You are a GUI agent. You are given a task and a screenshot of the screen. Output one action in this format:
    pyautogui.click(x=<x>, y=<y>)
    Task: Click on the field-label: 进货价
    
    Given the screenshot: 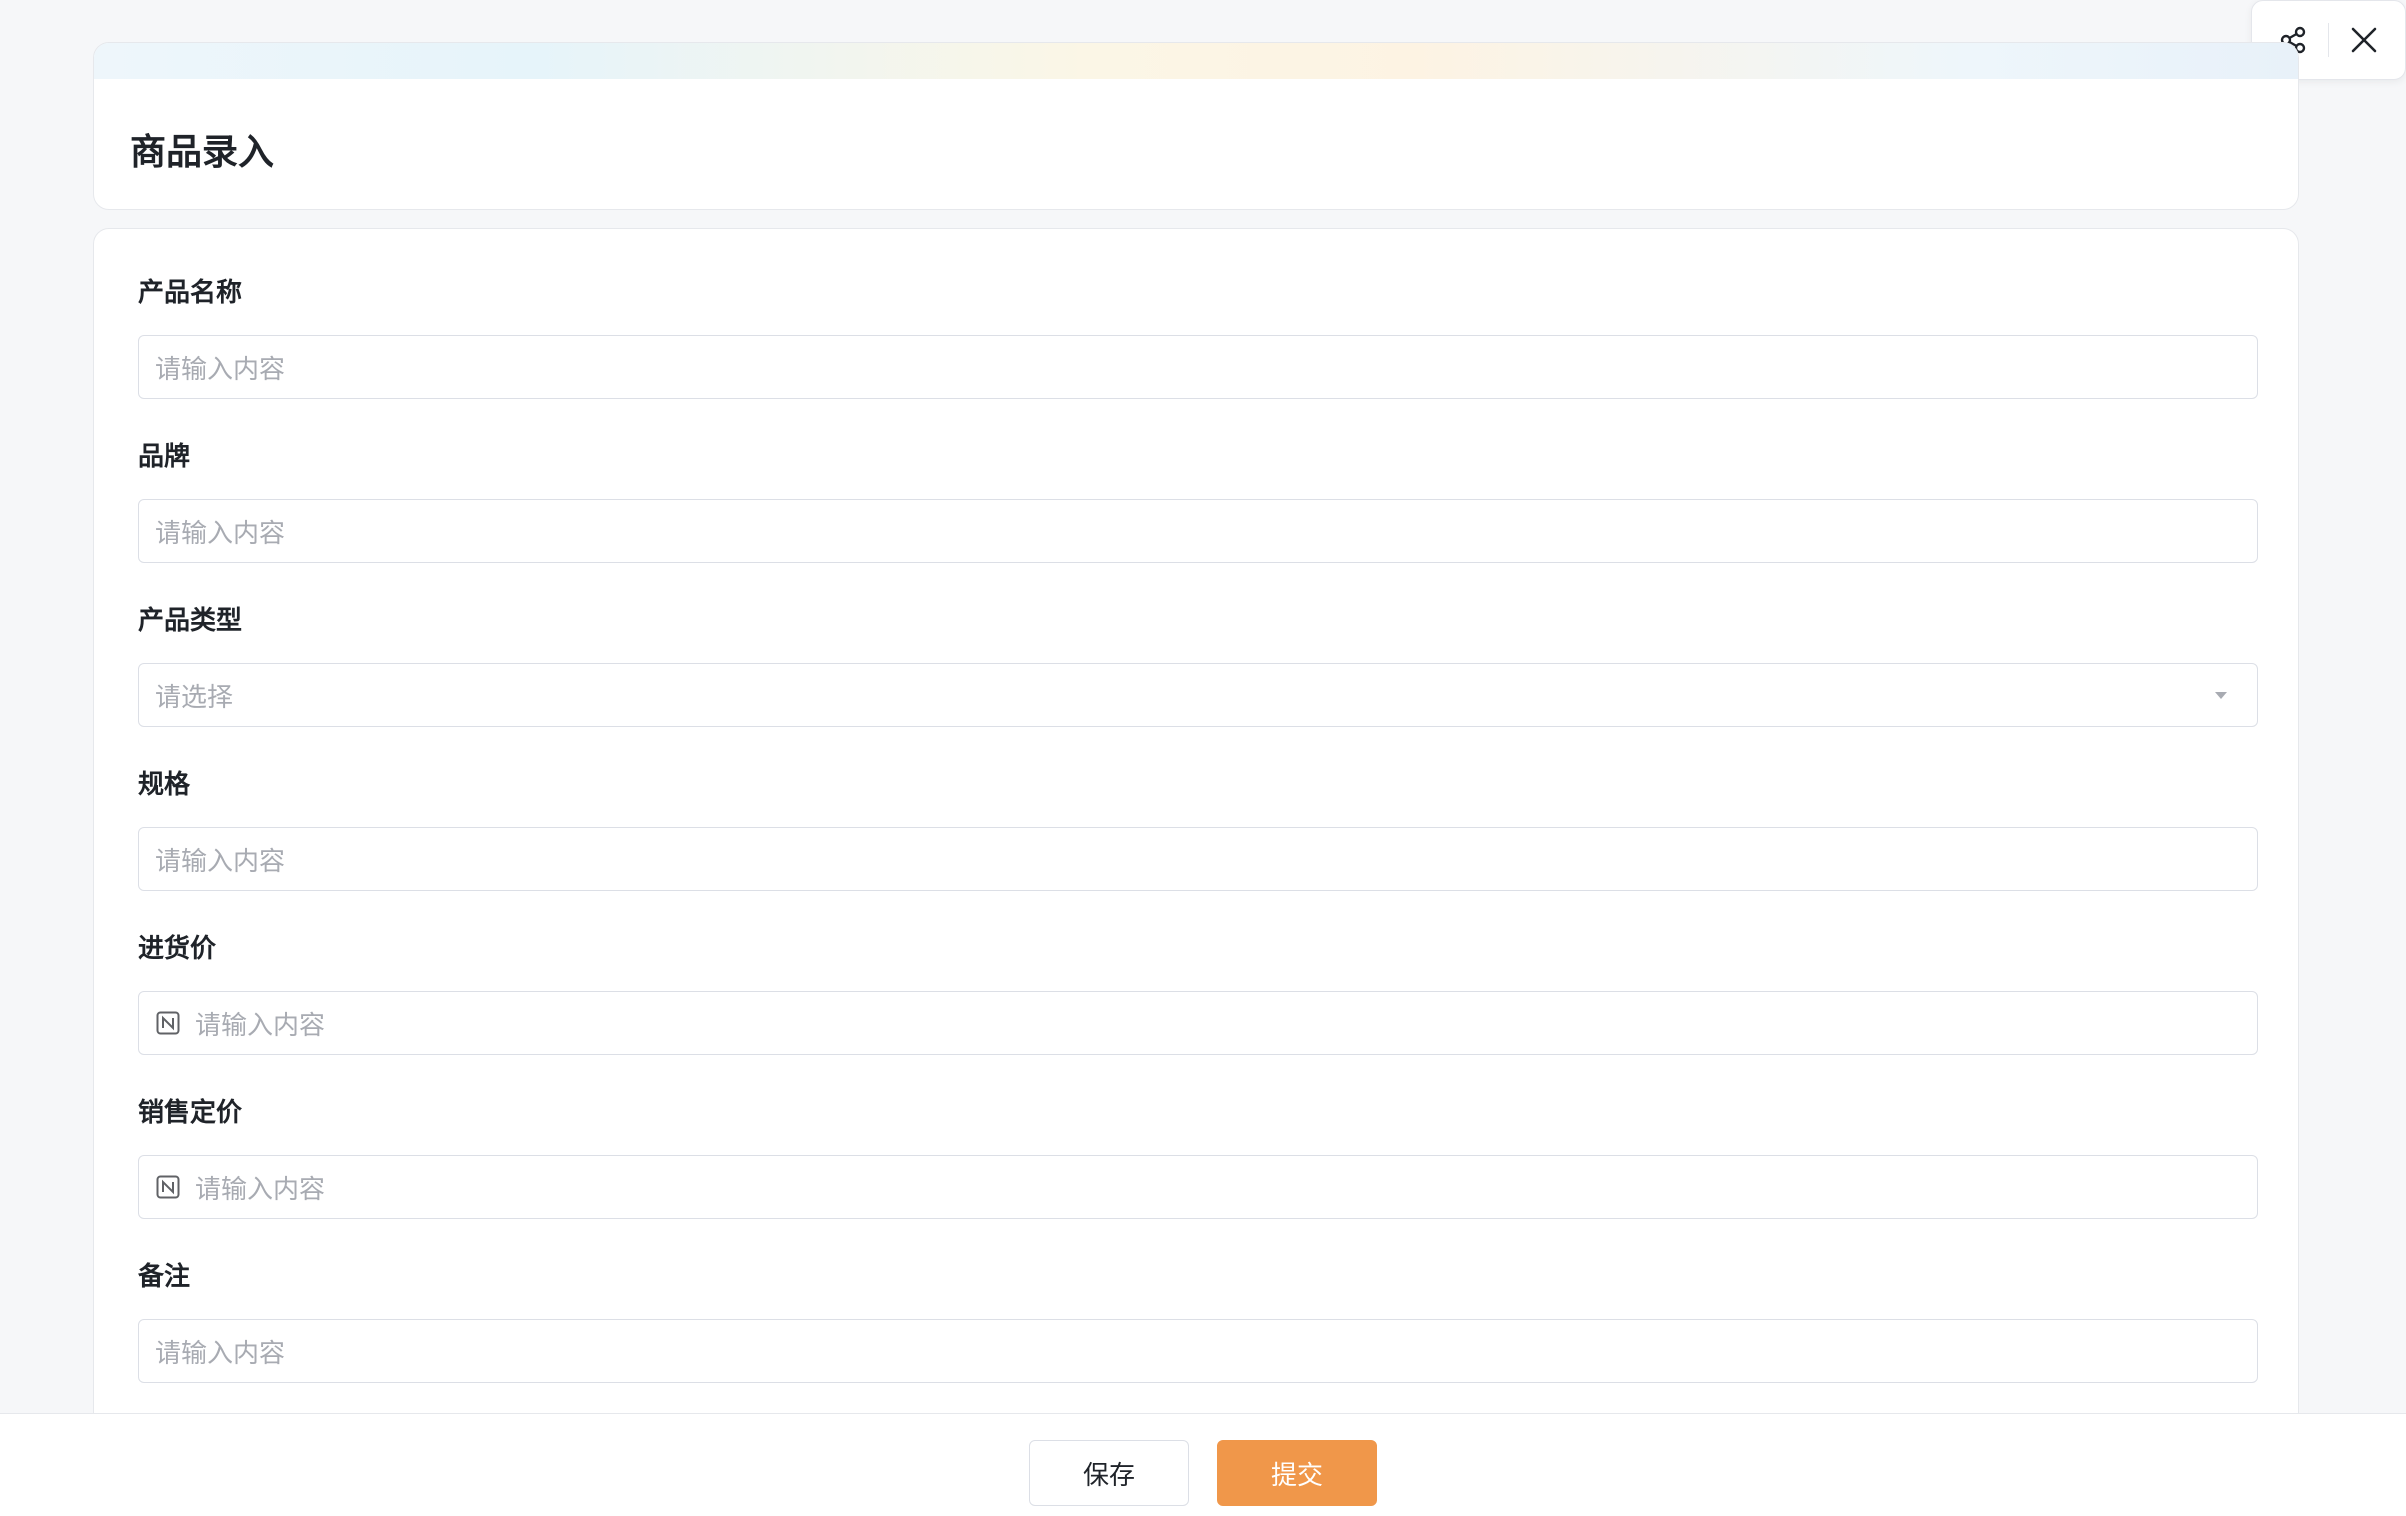 What is the action you would take?
    pyautogui.click(x=177, y=949)
    